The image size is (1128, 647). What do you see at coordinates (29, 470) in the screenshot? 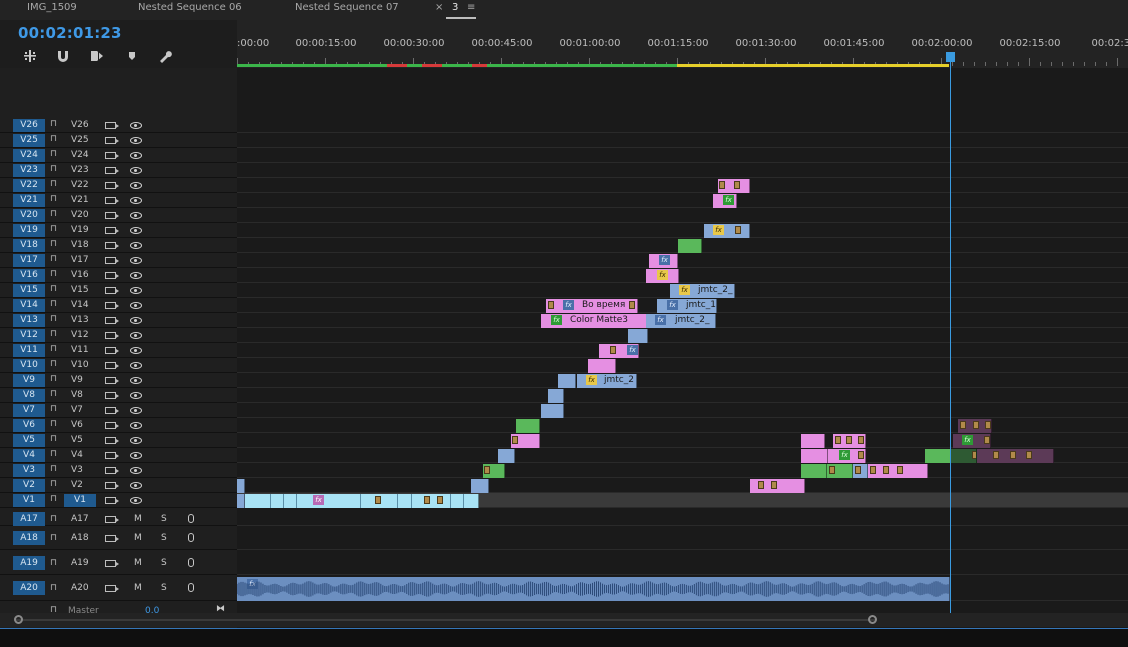
I see `track-target-v3: V3` at bounding box center [29, 470].